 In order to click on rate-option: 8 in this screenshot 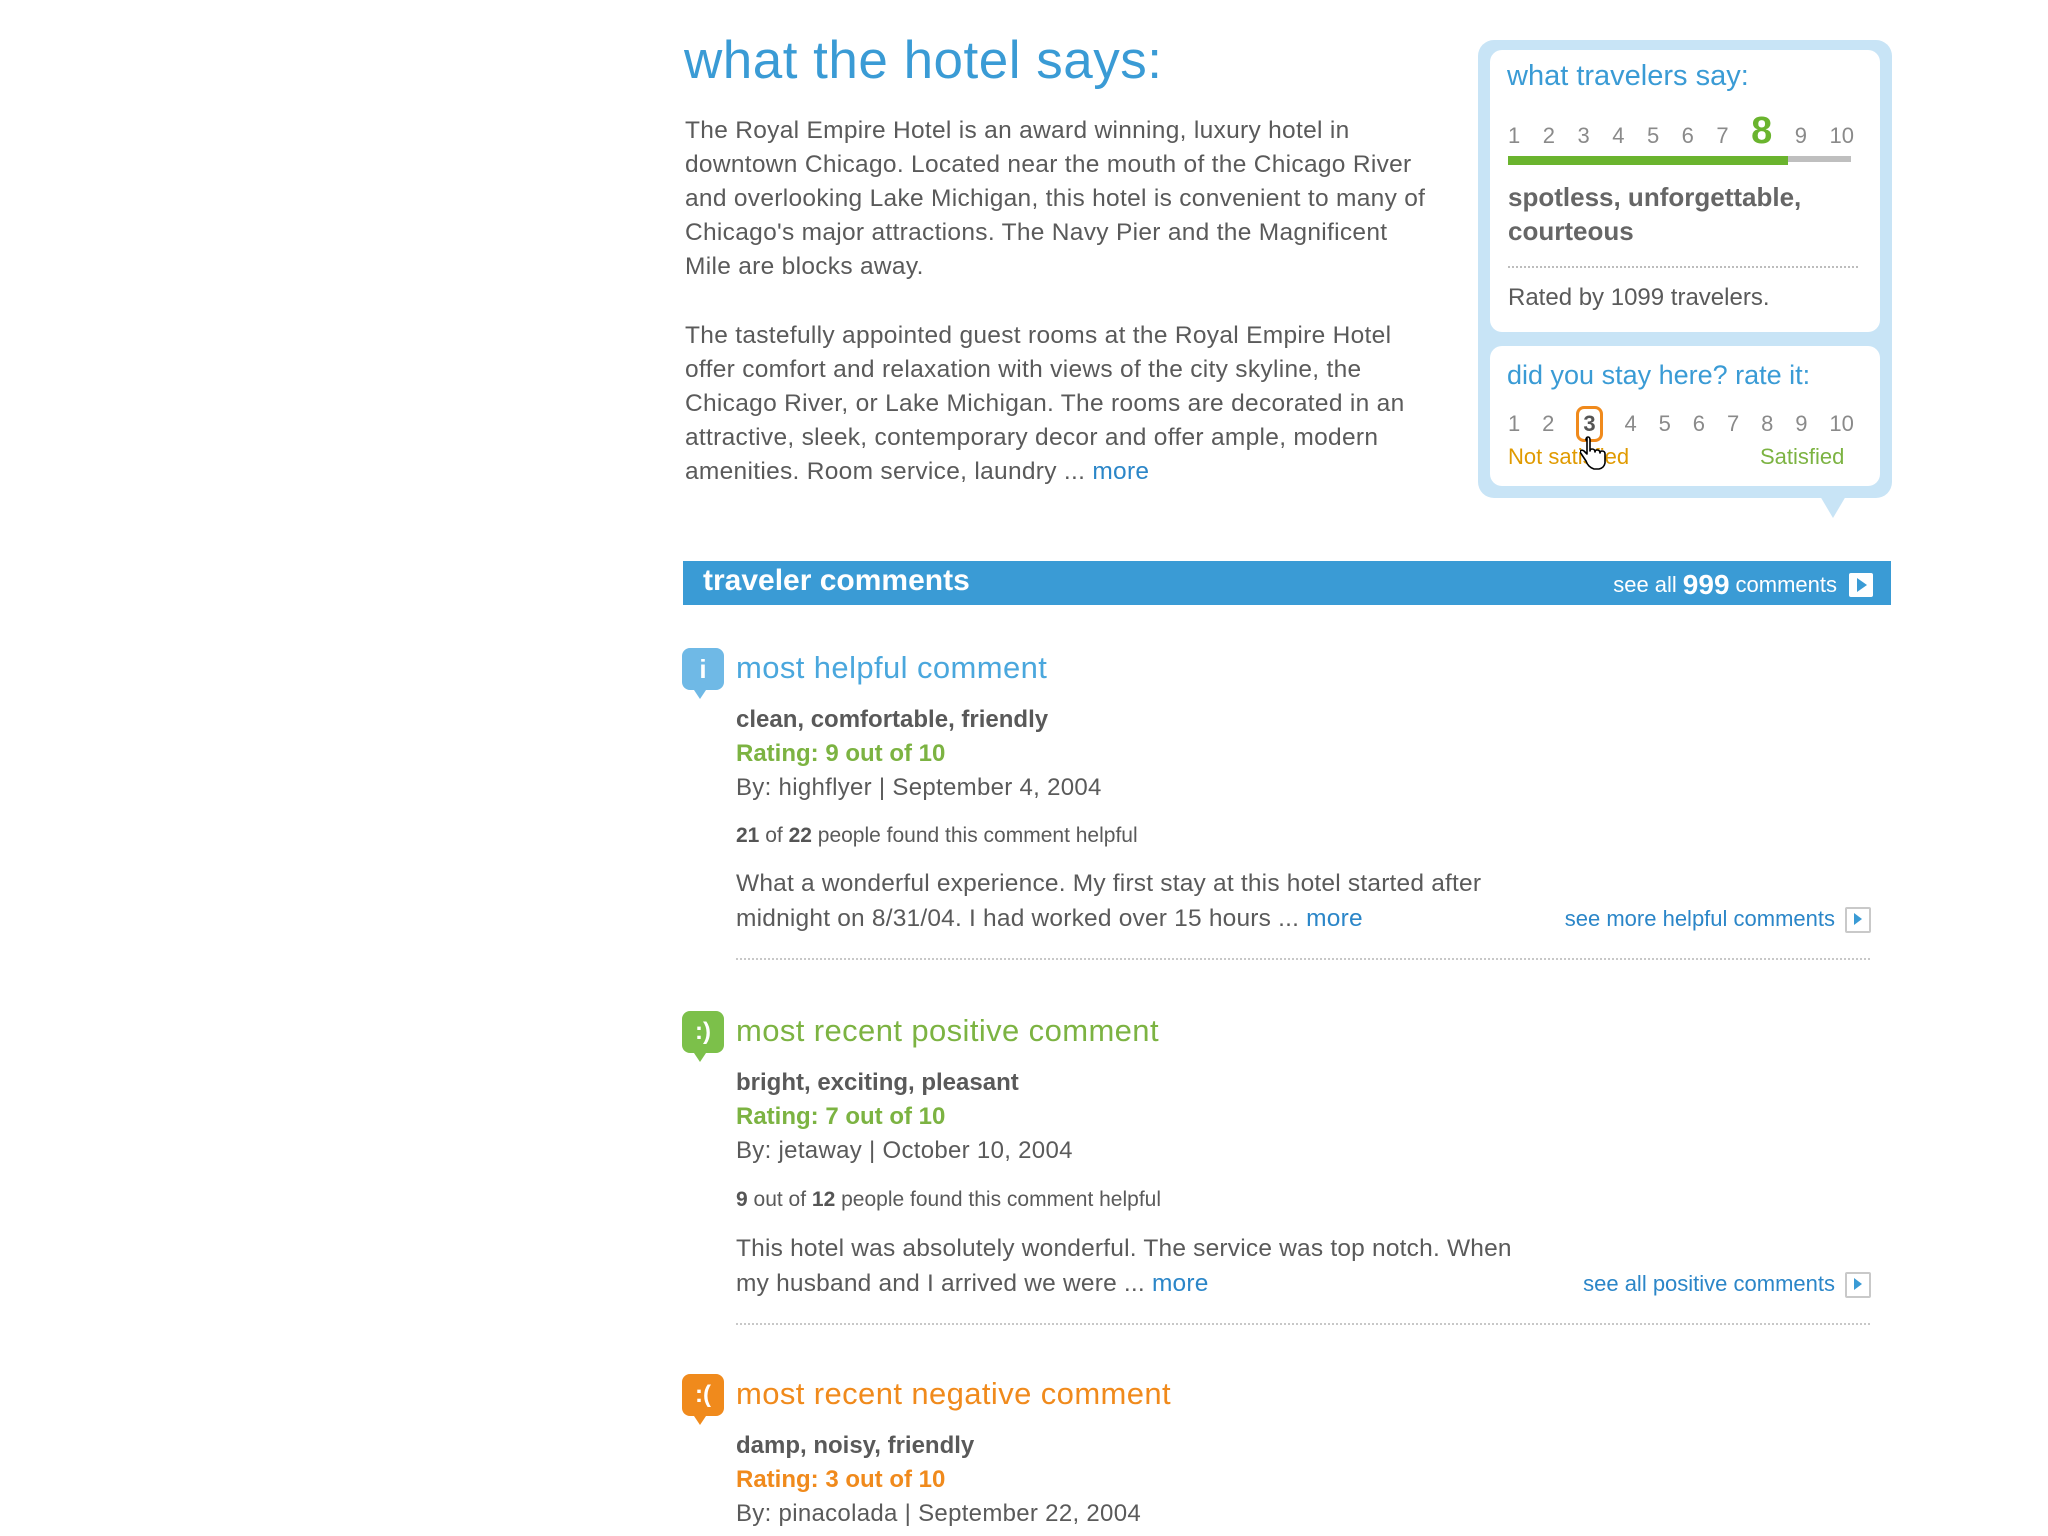, I will do `click(1767, 424)`.